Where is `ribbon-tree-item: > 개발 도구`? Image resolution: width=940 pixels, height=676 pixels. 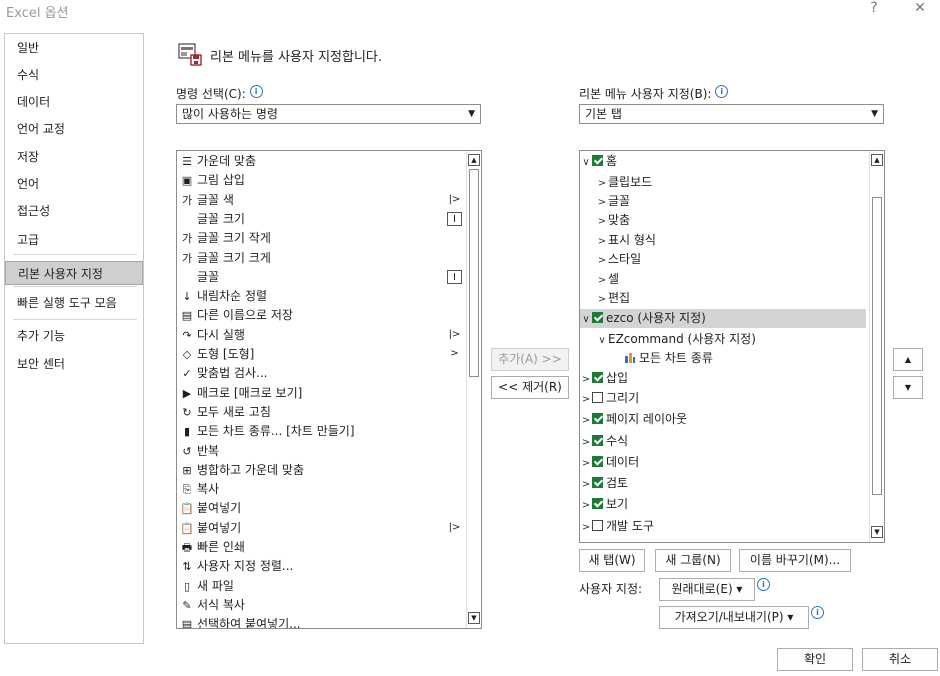
ribbon-tree-item: > 개발 도구 is located at coordinates (723, 526).